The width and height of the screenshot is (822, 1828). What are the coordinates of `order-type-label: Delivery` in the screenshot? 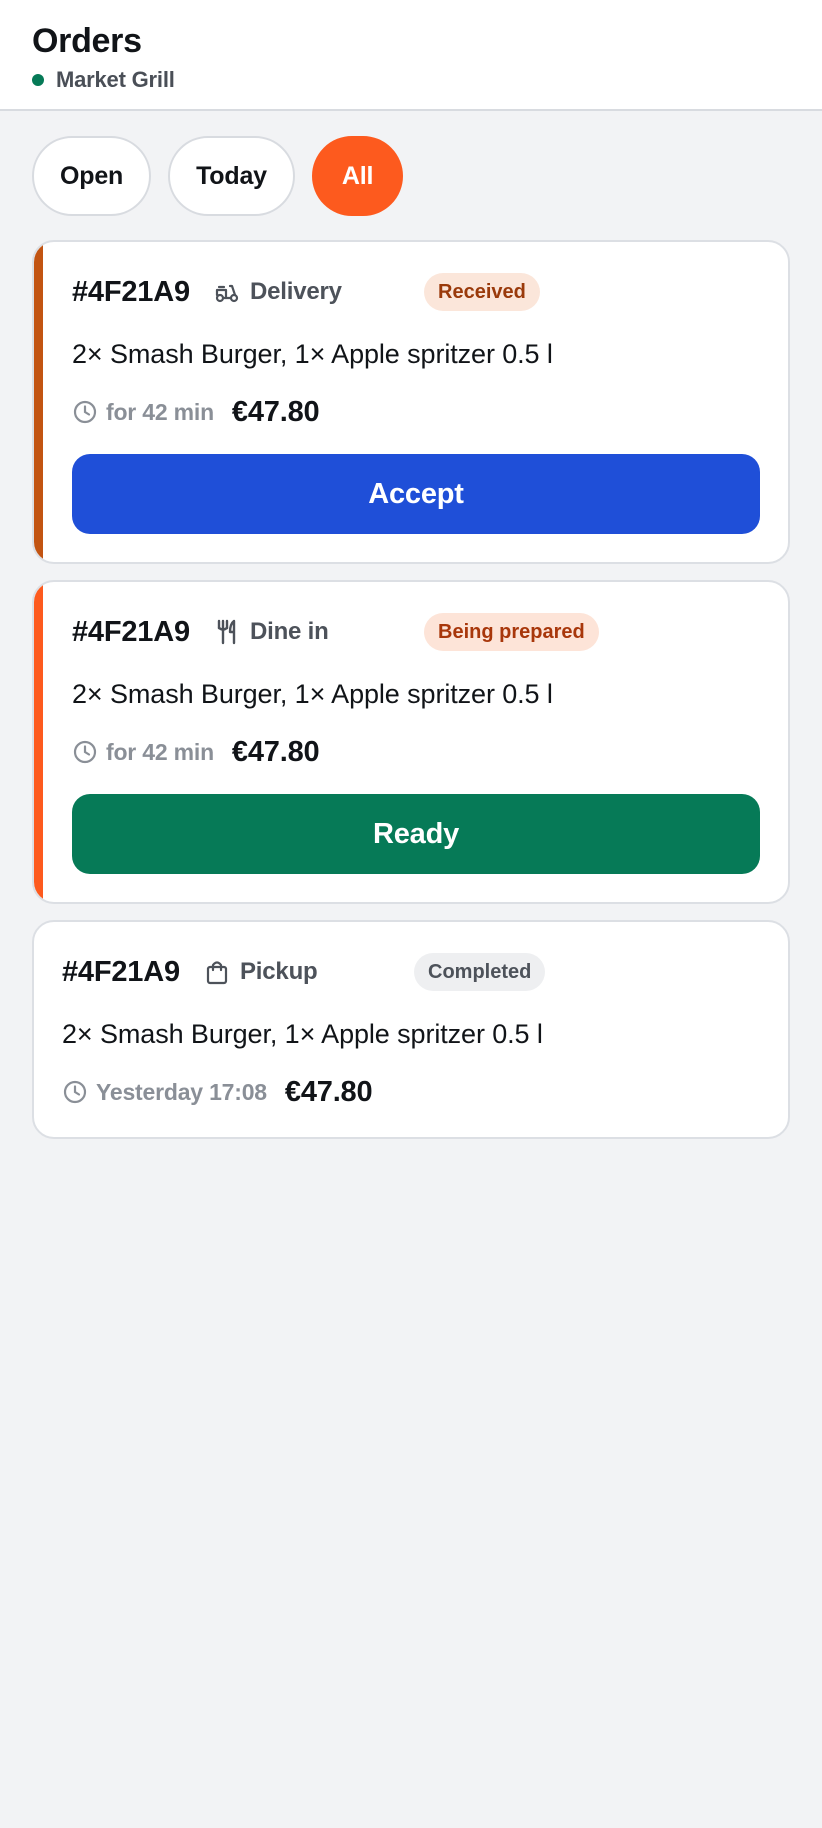 It's located at (296, 291).